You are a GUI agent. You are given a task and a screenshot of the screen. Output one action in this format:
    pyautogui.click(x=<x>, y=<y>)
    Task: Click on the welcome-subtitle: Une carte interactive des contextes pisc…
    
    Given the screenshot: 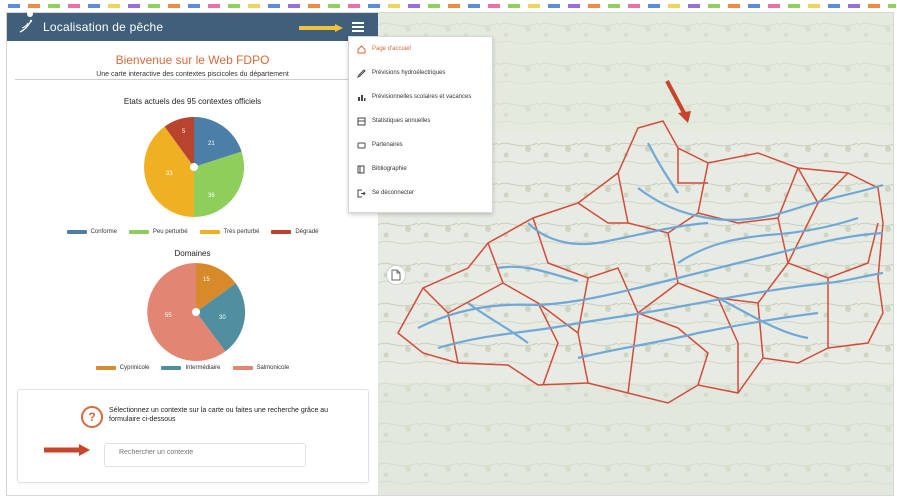 What is the action you would take?
    pyautogui.click(x=192, y=74)
    